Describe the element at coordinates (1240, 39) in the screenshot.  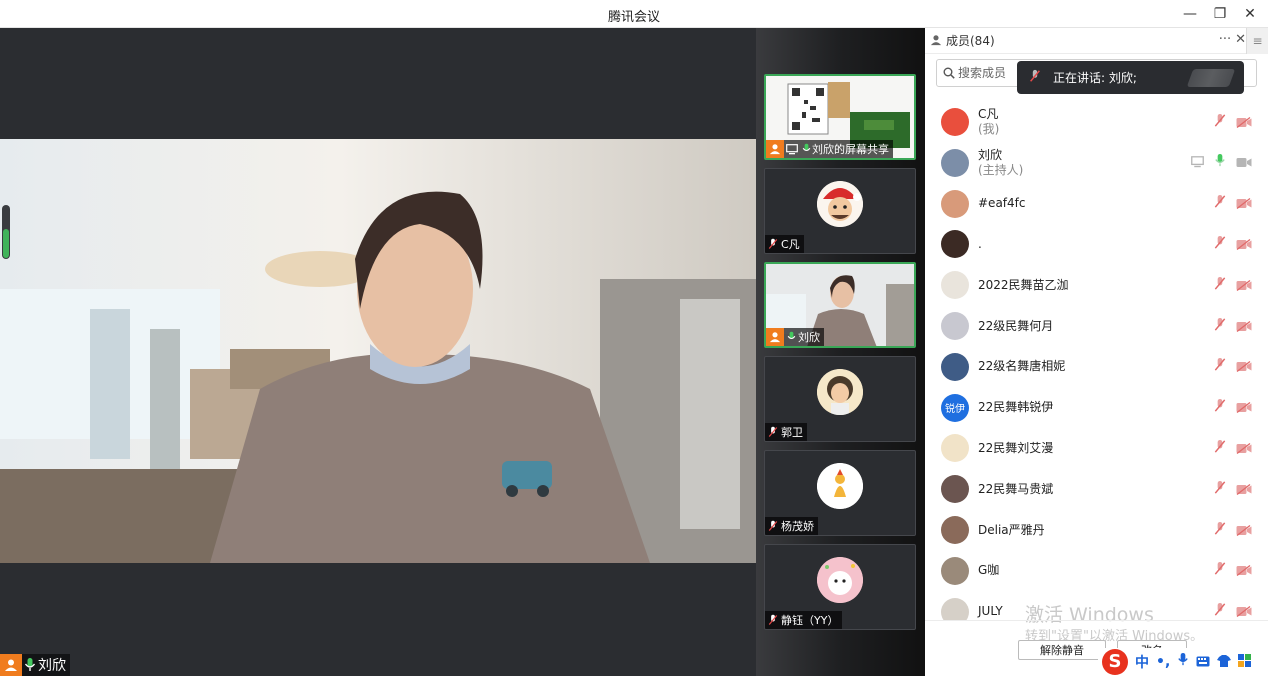
I see `close-panel-button: ✕` at that location.